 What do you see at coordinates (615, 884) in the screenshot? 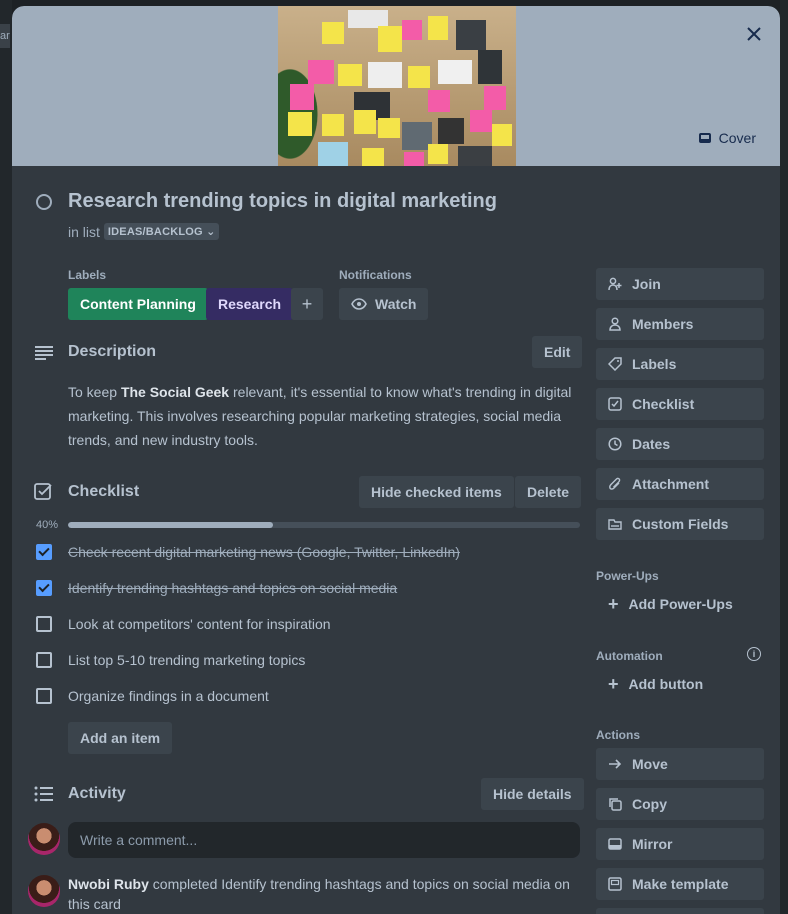
I see `template-icon` at bounding box center [615, 884].